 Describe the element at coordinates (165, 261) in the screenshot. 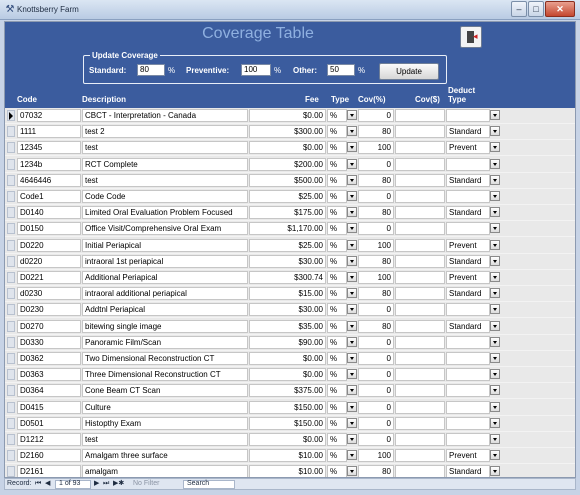

I see `description-cell: intraoral 1st periapical` at that location.